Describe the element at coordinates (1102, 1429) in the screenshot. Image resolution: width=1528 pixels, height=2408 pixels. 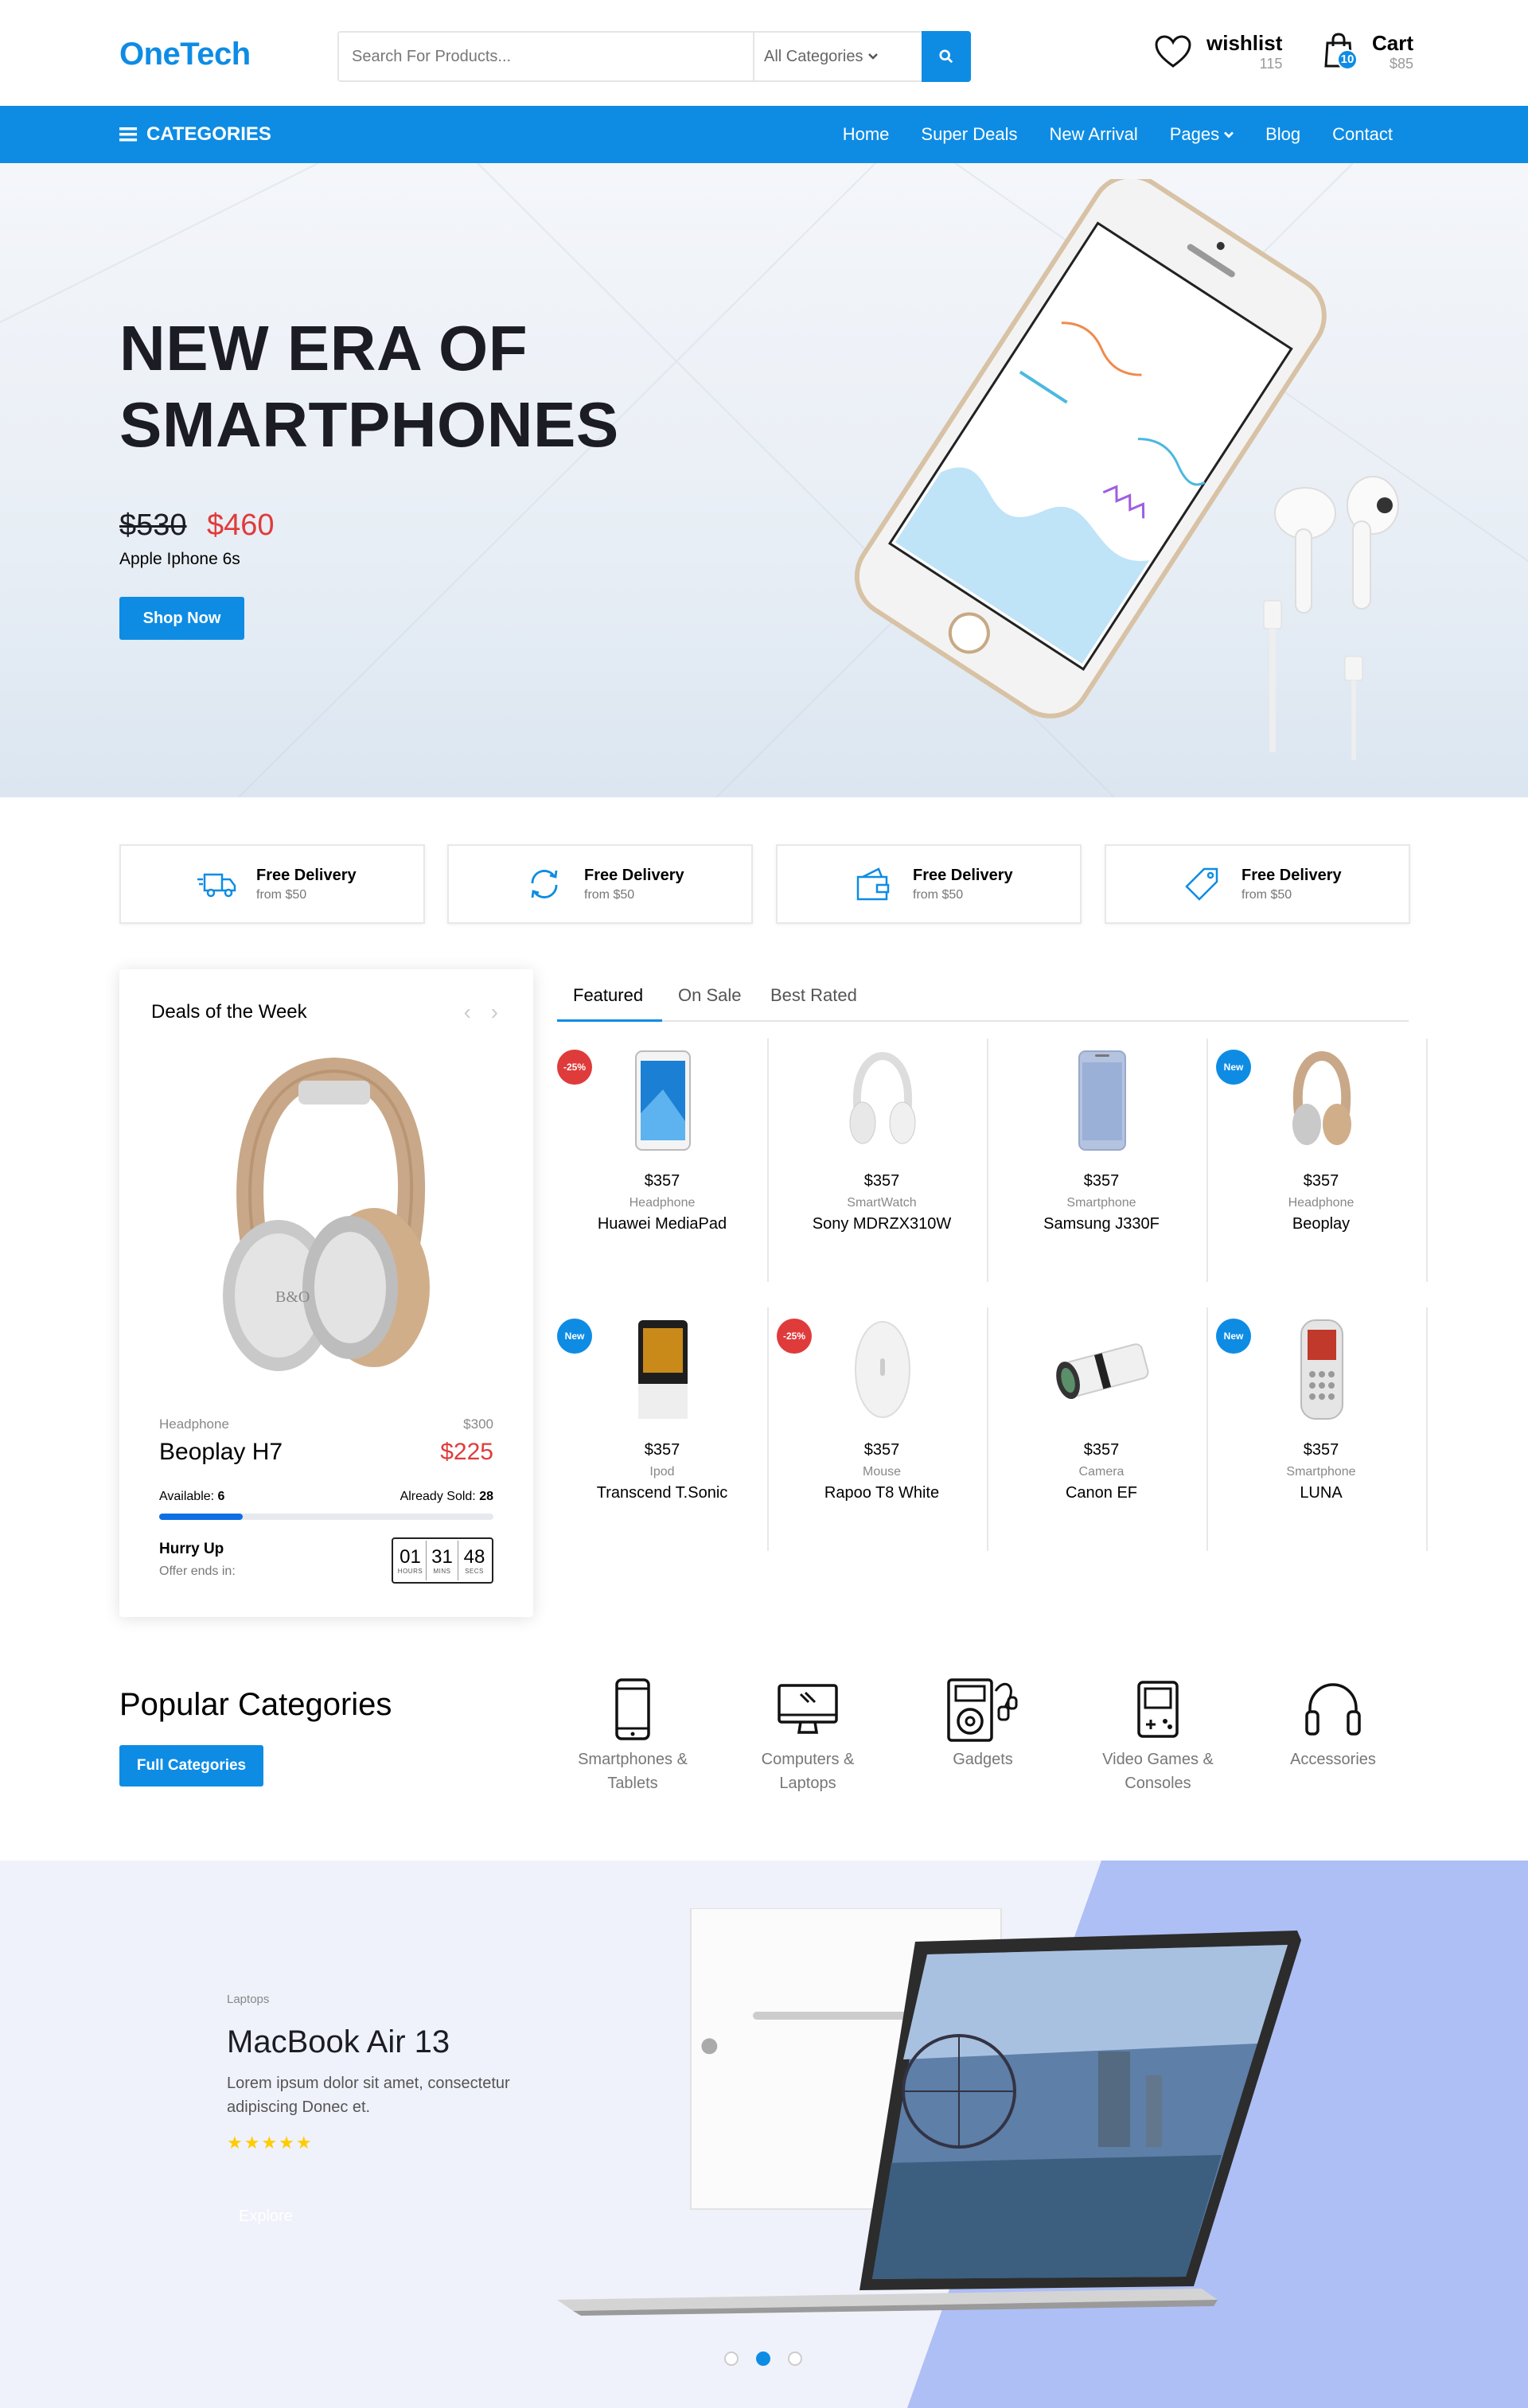
I see `product-card: $357 Camera Canon EF` at that location.